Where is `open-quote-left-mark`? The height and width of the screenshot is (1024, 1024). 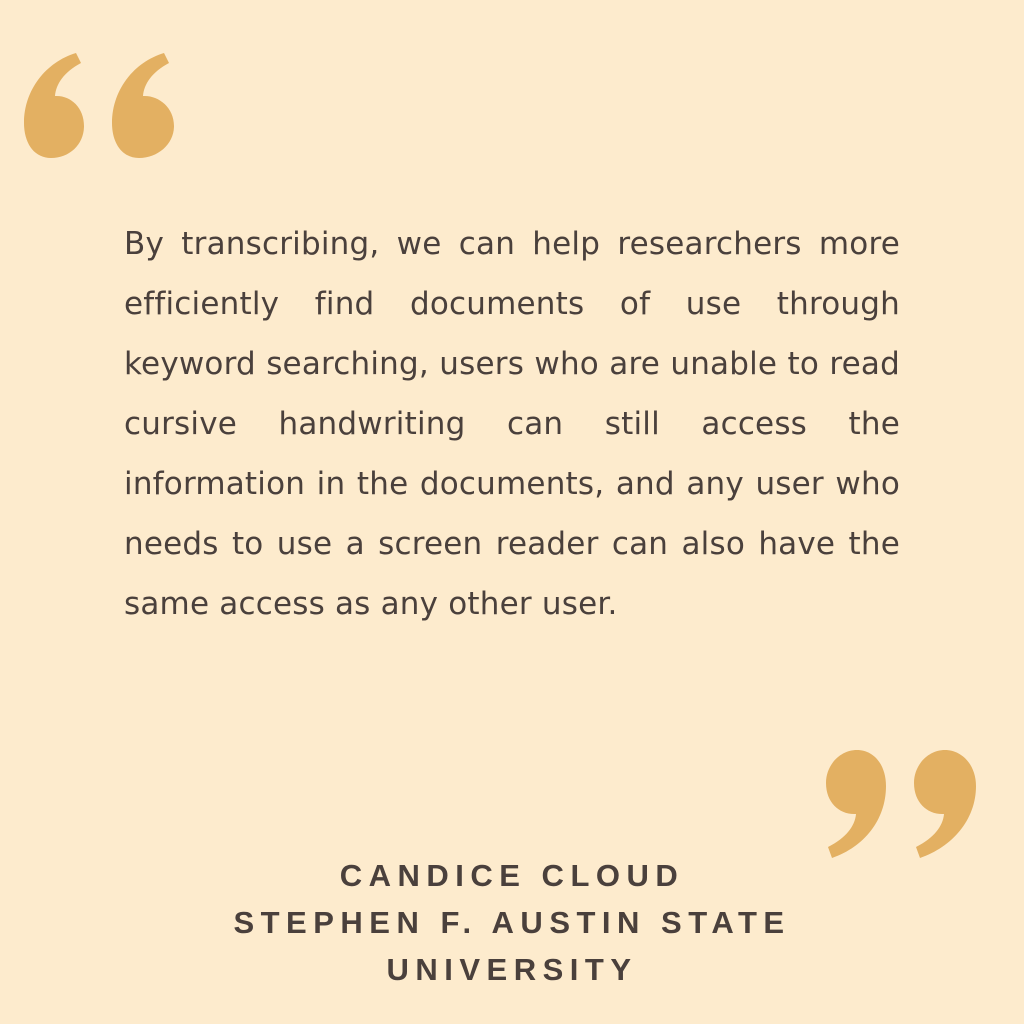
open-quote-left-mark is located at coordinates (54, 105).